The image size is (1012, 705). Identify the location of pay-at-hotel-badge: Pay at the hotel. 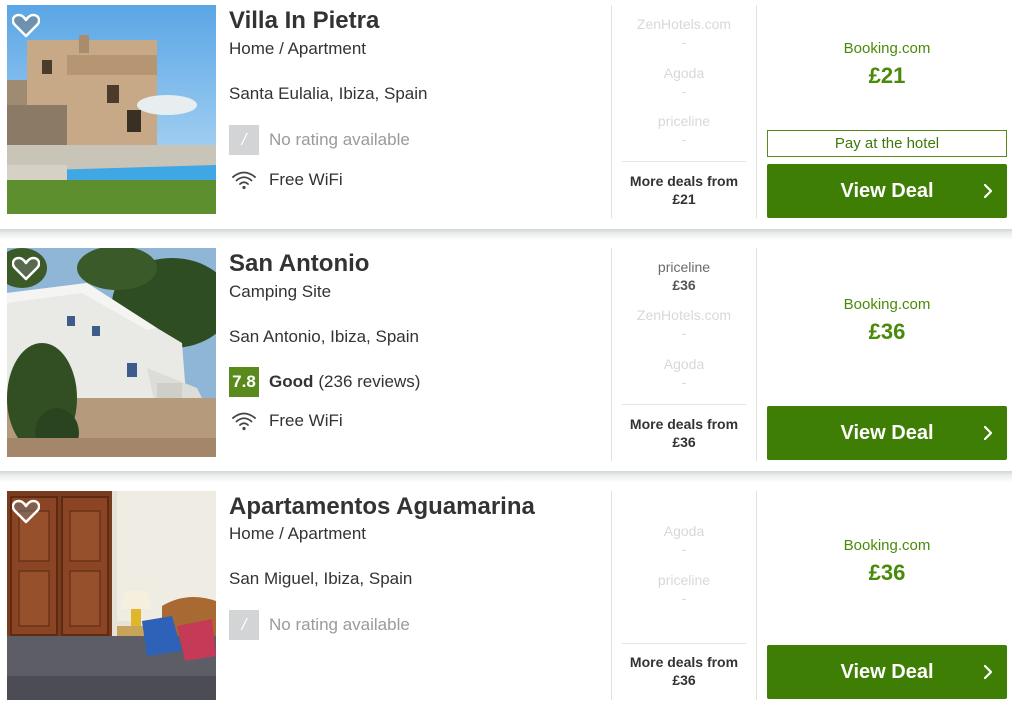
(887, 143).